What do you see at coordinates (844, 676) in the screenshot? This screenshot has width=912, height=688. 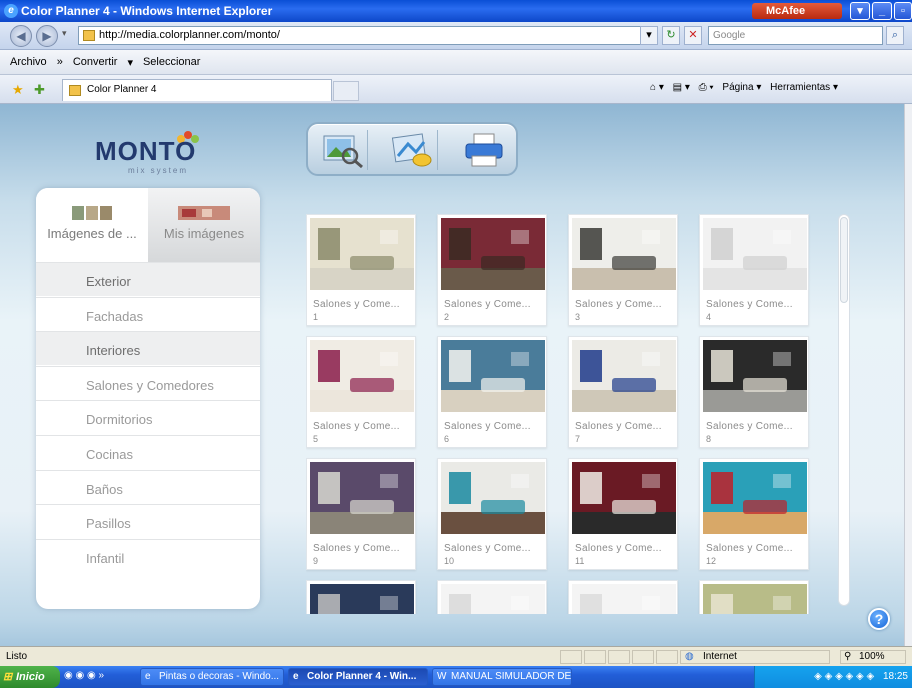 I see `tray-icons: ◈ ◈ ◈ ◈ ◈ ◈` at bounding box center [844, 676].